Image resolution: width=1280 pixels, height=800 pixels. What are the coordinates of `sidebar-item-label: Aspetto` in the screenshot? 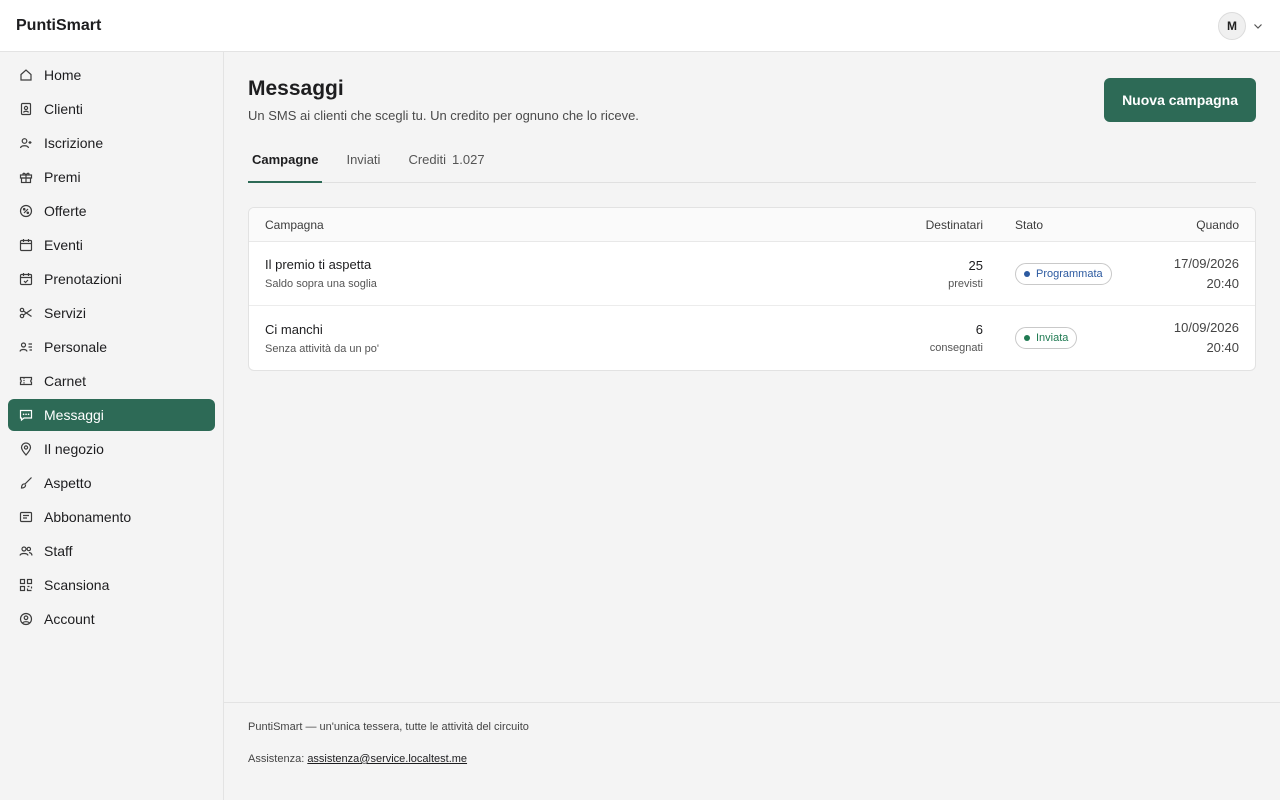 It's located at (68, 483).